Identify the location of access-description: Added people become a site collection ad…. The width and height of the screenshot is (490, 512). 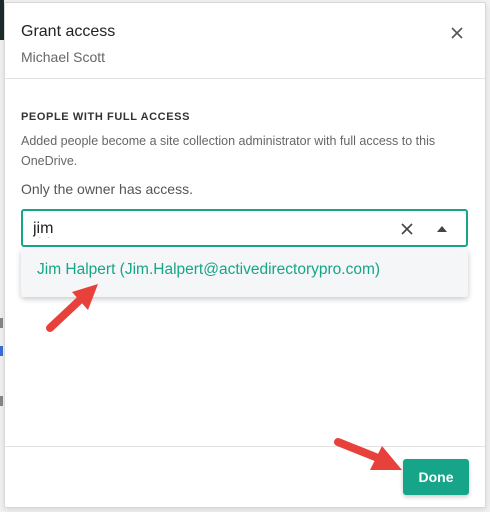
(228, 151).